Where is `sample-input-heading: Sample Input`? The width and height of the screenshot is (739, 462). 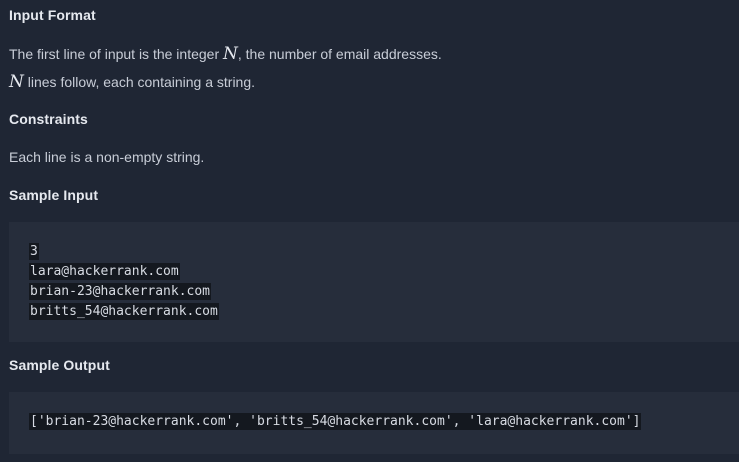
sample-input-heading: Sample Input is located at coordinates (54, 195).